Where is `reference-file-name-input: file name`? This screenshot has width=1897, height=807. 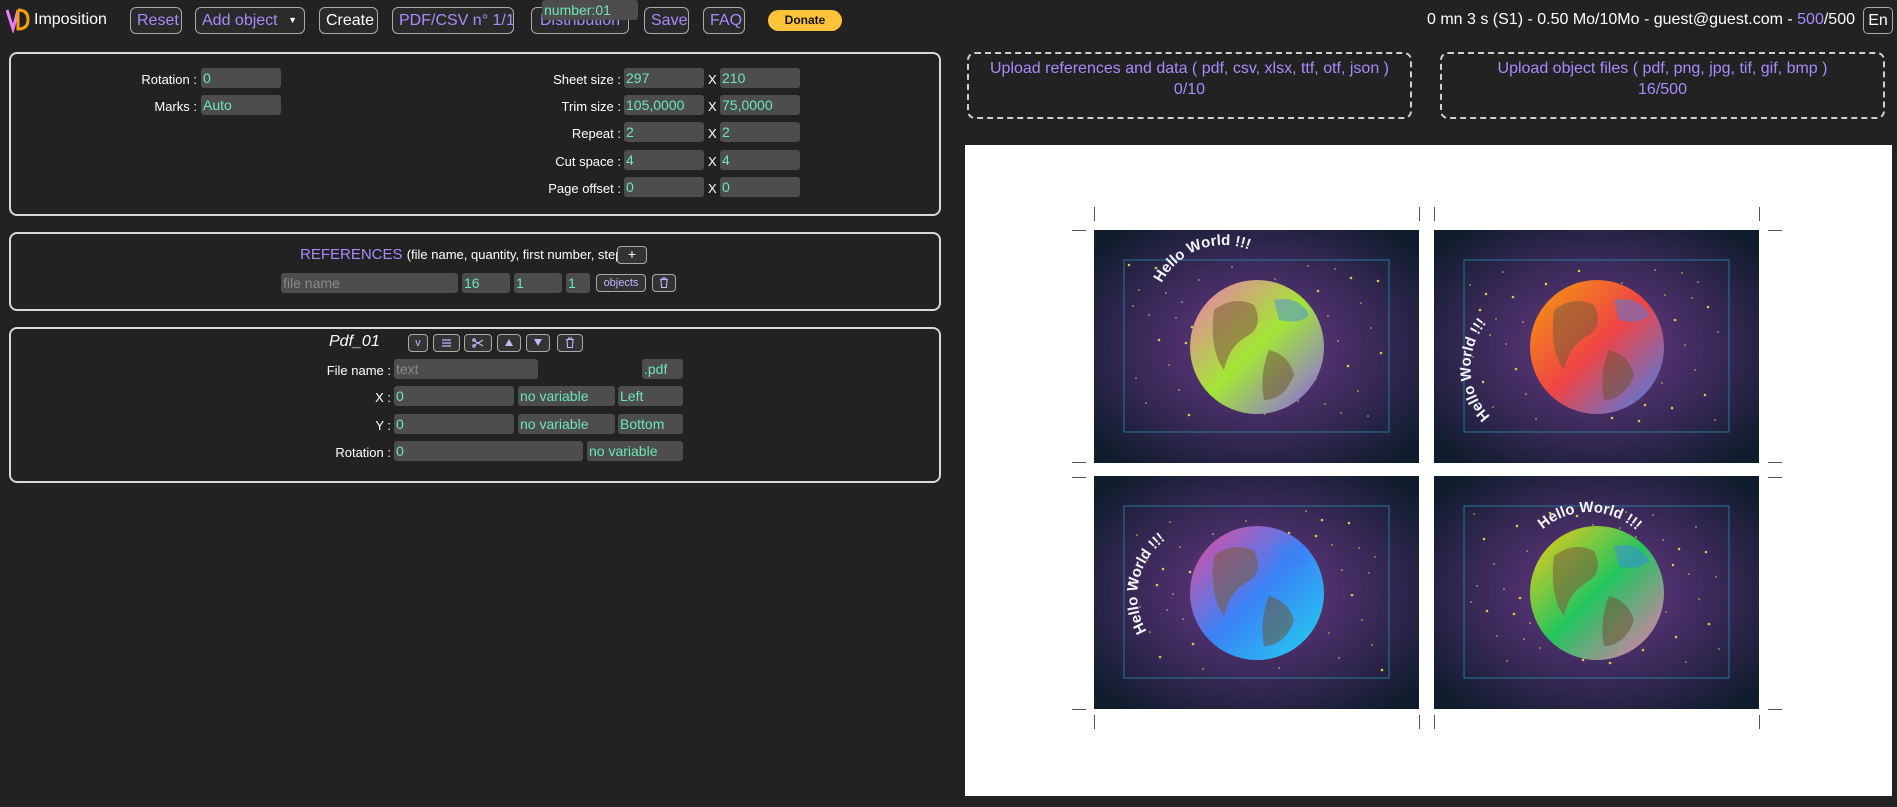 reference-file-name-input: file name is located at coordinates (369, 283).